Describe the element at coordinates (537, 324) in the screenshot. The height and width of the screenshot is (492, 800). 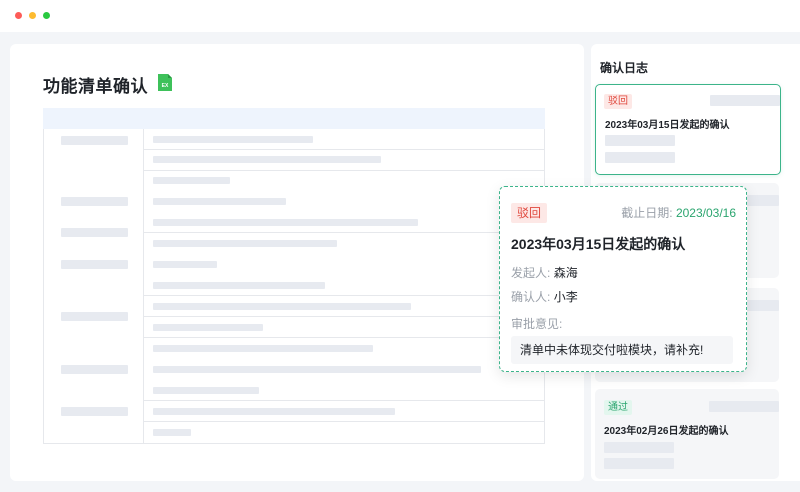
I see `opinion-label: 审批意见:` at that location.